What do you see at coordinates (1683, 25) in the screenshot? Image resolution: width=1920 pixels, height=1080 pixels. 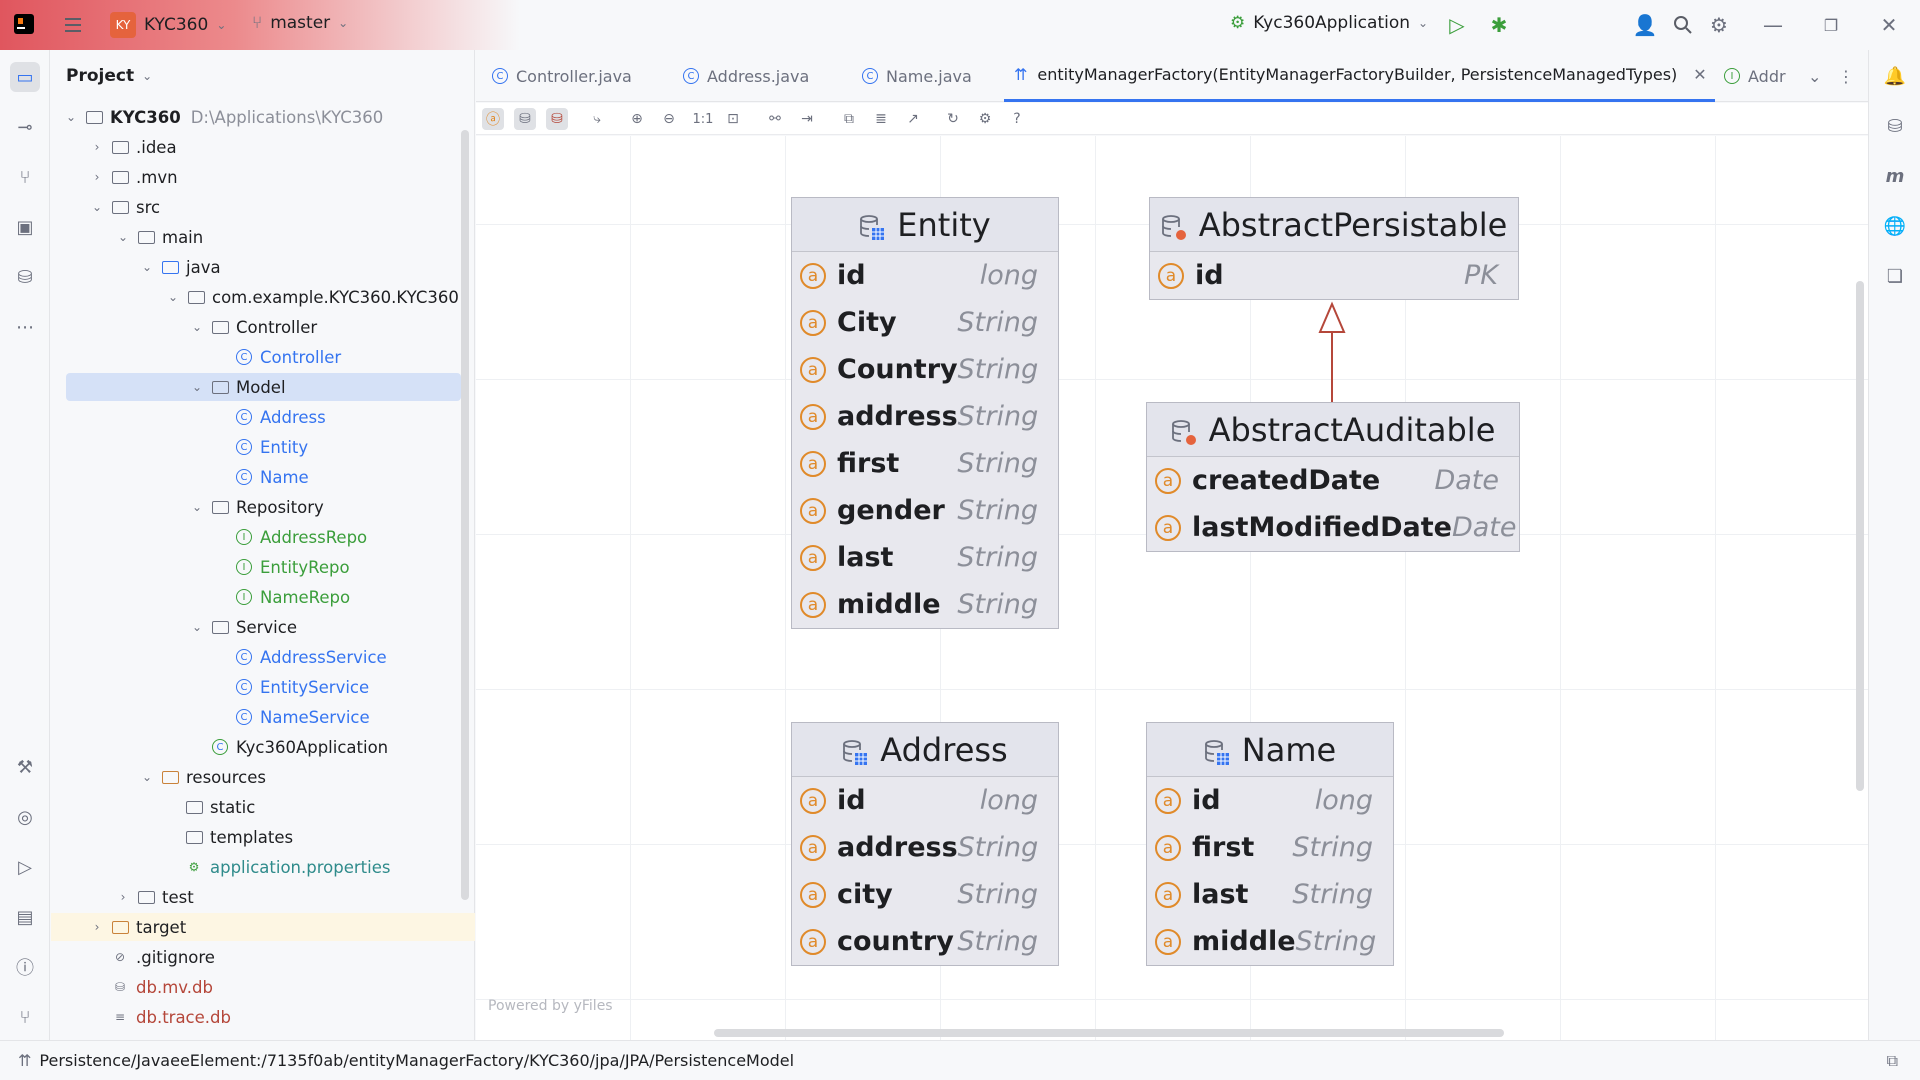 I see `search-icon` at bounding box center [1683, 25].